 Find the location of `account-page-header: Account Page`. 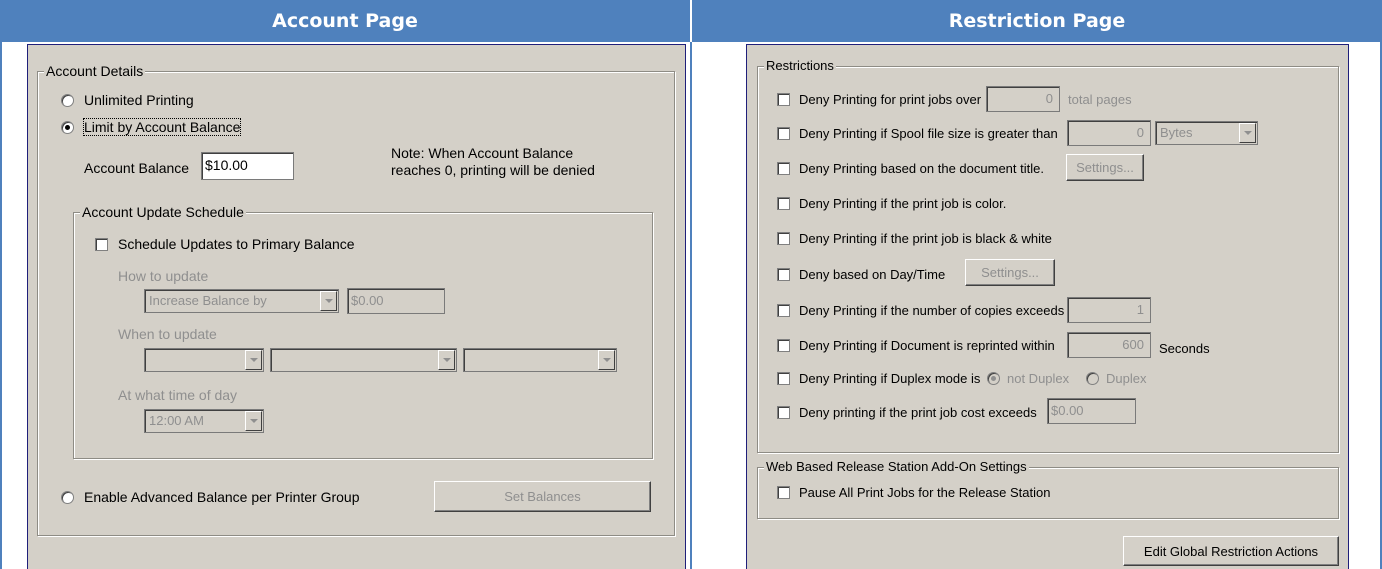

account-page-header: Account Page is located at coordinates (345, 21).